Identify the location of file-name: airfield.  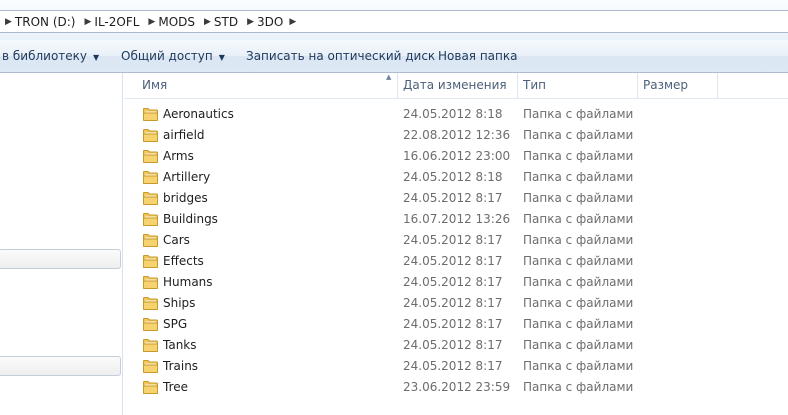
(184, 135).